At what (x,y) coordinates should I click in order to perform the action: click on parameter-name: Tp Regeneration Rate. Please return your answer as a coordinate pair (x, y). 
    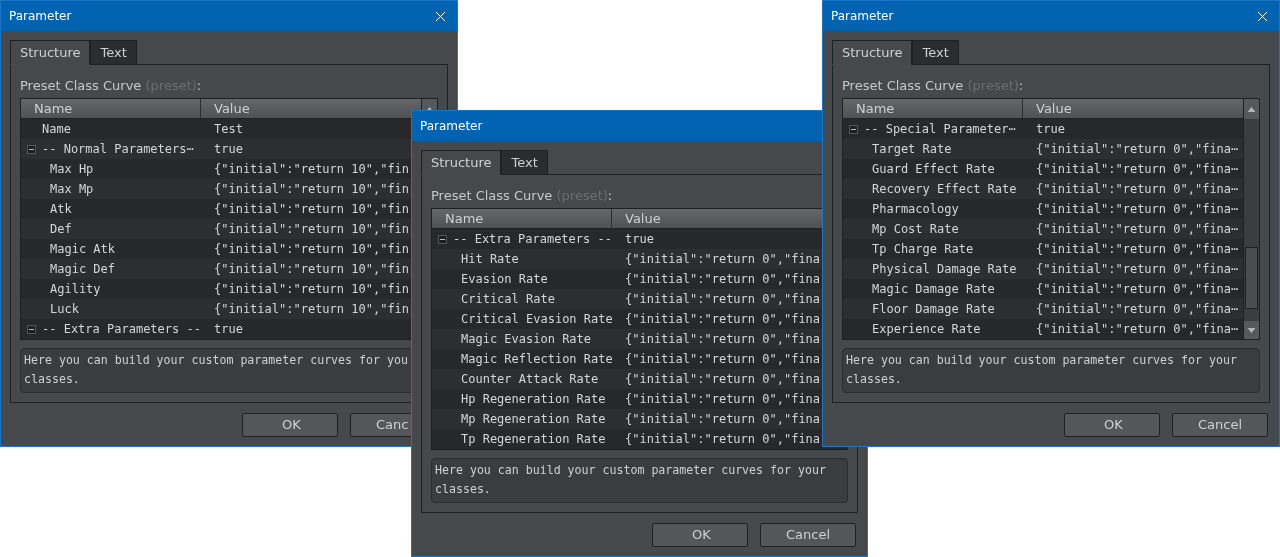
    Looking at the image, I should click on (533, 439).